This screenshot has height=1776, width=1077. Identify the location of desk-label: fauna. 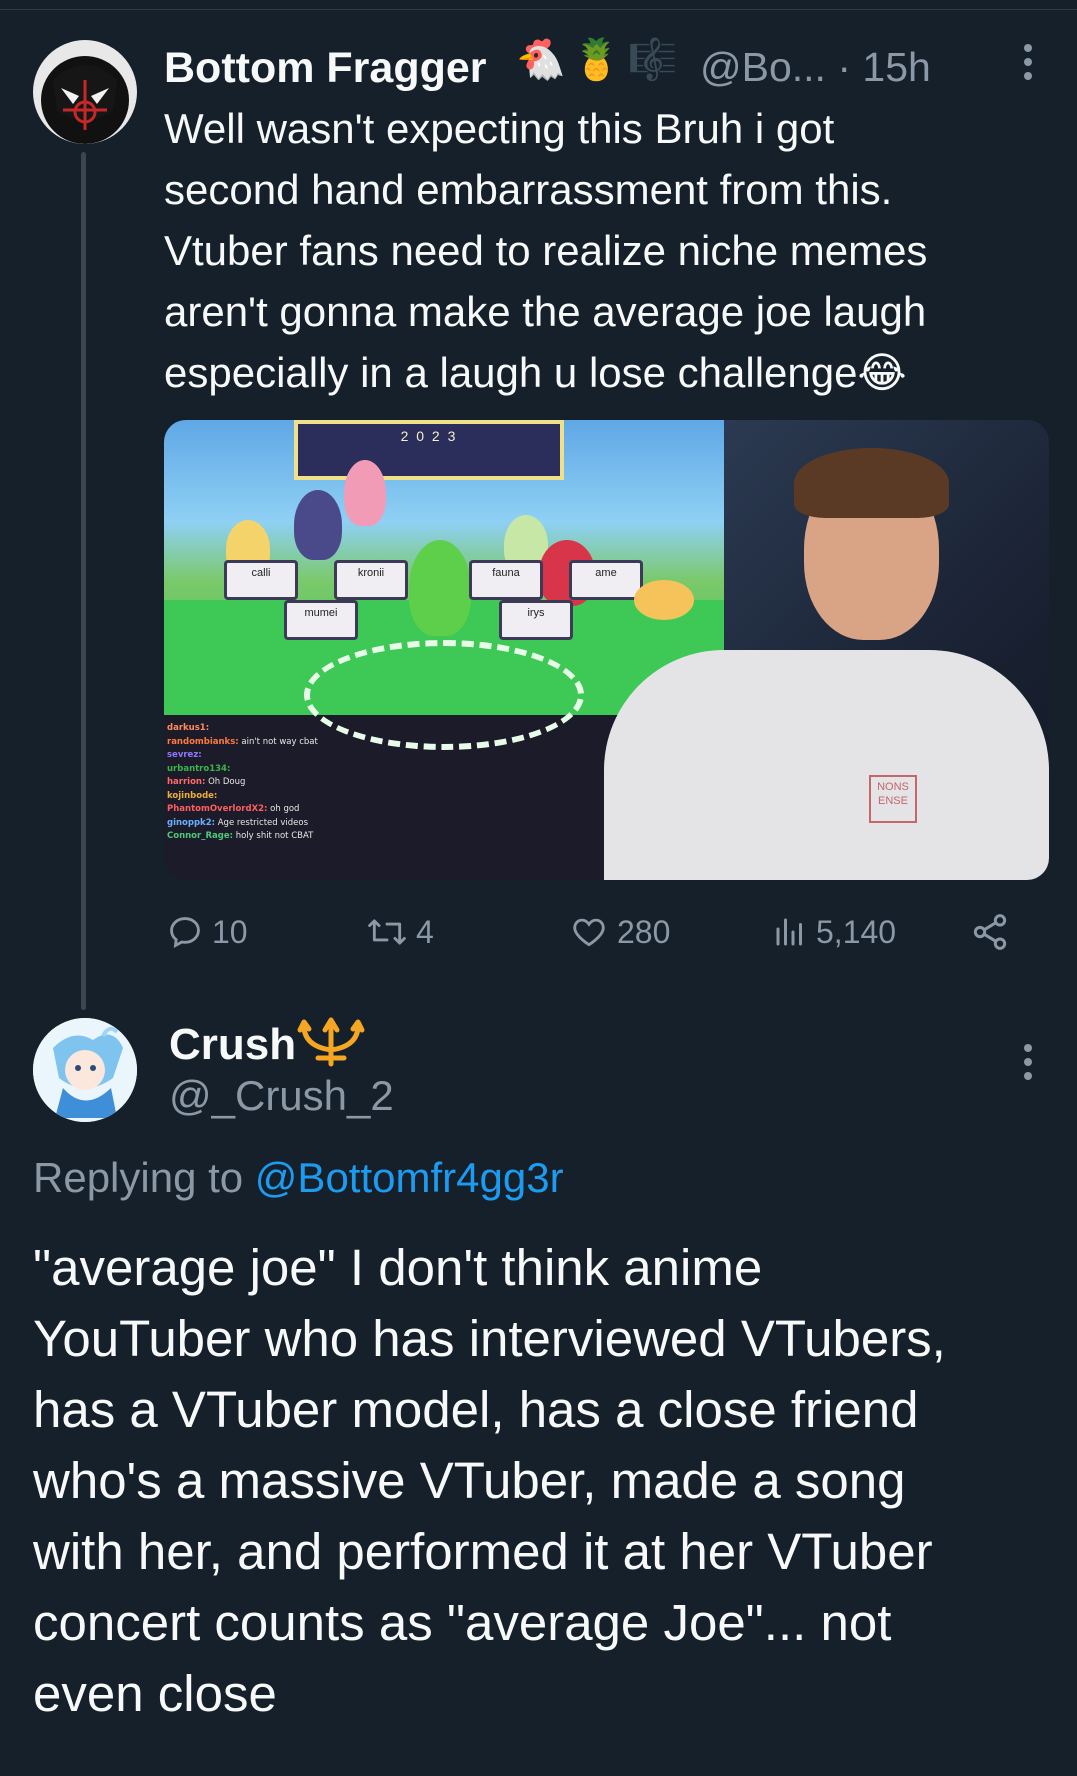
(506, 580).